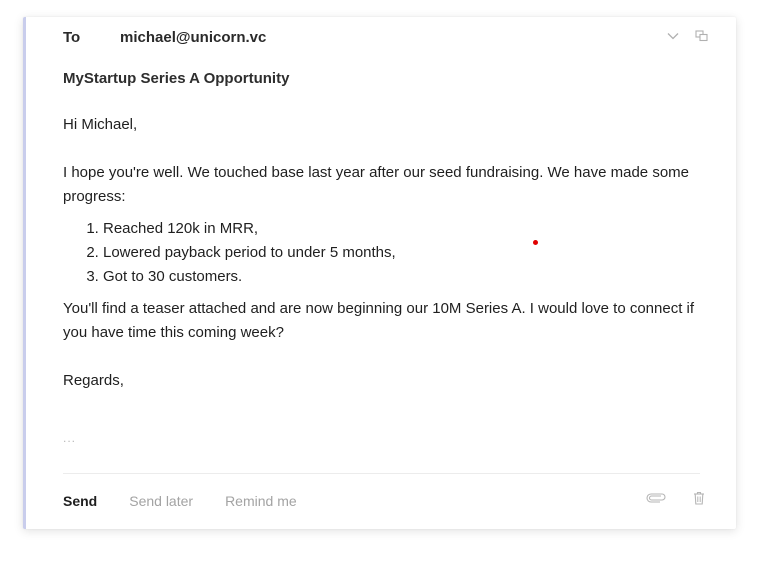 The width and height of the screenshot is (780, 563). Describe the element at coordinates (405, 229) in the screenshot. I see `list-item: Reached 120k in MRR,` at that location.